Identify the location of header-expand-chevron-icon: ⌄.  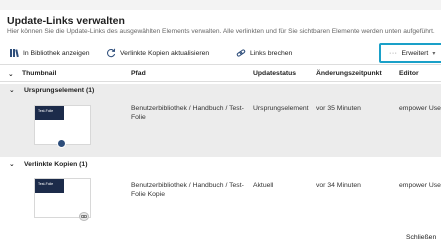
(11, 74).